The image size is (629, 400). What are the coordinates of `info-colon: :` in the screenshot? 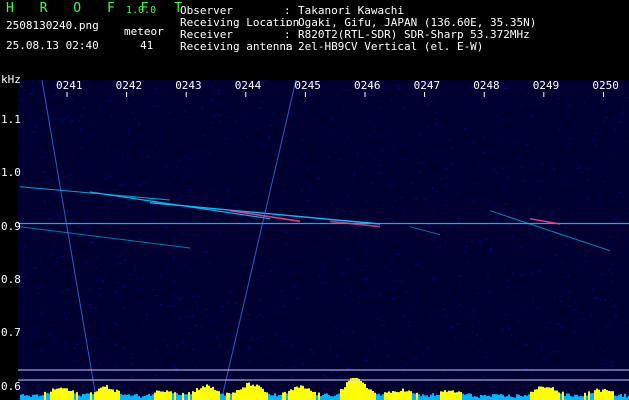 It's located at (287, 46).